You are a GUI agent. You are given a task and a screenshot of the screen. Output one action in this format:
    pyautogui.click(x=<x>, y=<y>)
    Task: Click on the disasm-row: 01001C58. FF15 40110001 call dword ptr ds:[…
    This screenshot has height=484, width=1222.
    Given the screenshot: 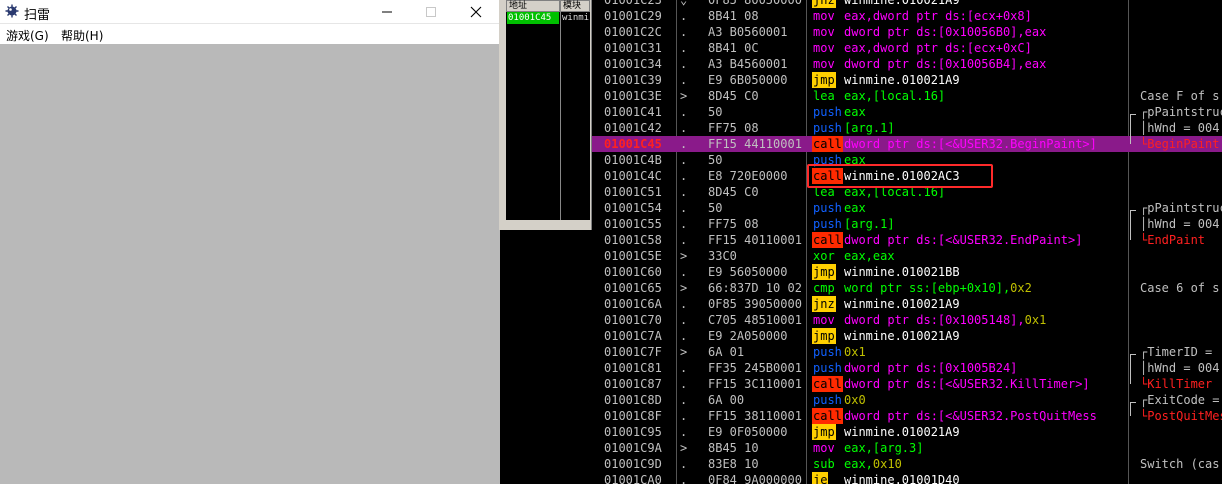 What is the action you would take?
    pyautogui.click(x=907, y=240)
    